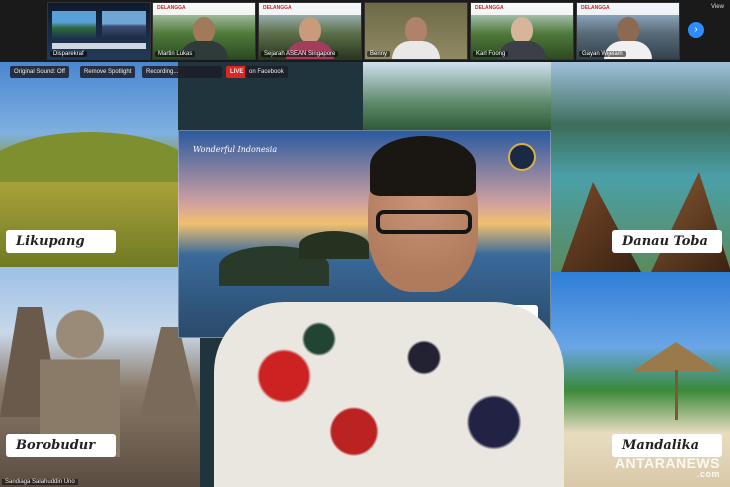 This screenshot has width=730, height=487. Describe the element at coordinates (74, 25) in the screenshot. I see `thumb-left` at that location.